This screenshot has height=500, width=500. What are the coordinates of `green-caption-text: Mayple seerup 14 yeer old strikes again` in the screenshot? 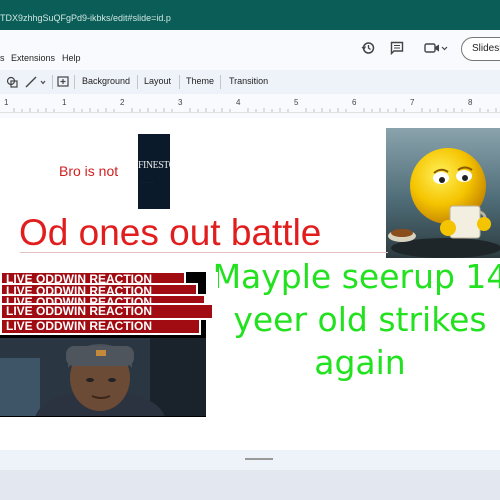 It's located at (355, 319).